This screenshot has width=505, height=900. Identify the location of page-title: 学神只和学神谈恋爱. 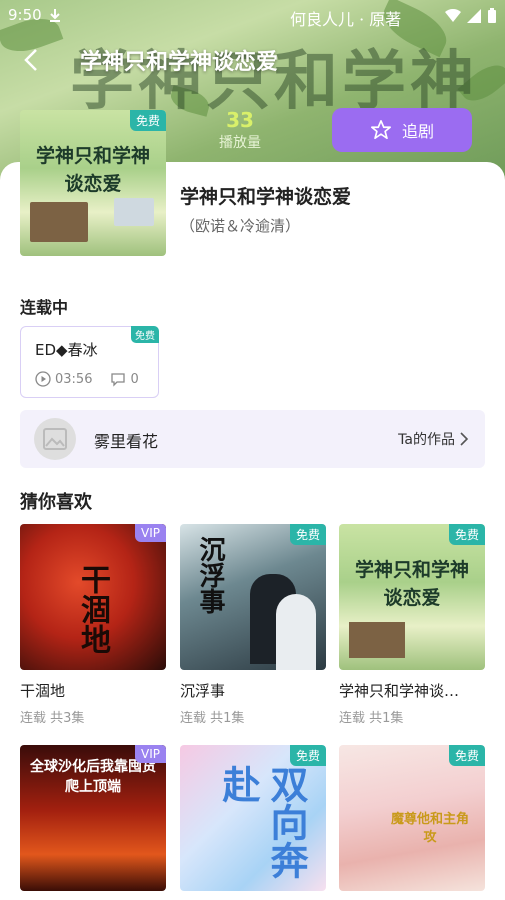
(179, 62).